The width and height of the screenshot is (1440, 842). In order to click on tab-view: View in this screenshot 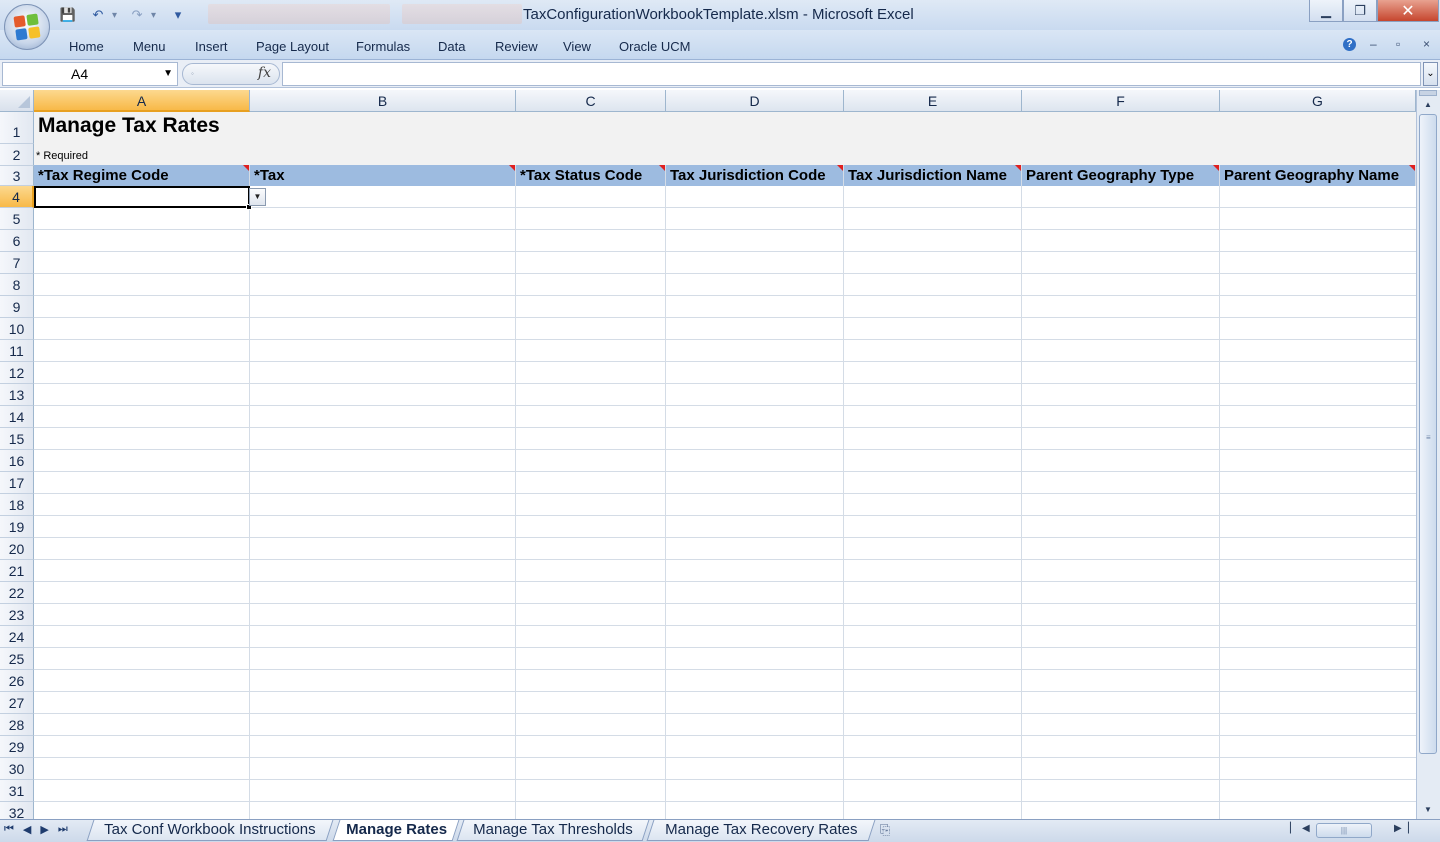, I will do `click(577, 46)`.